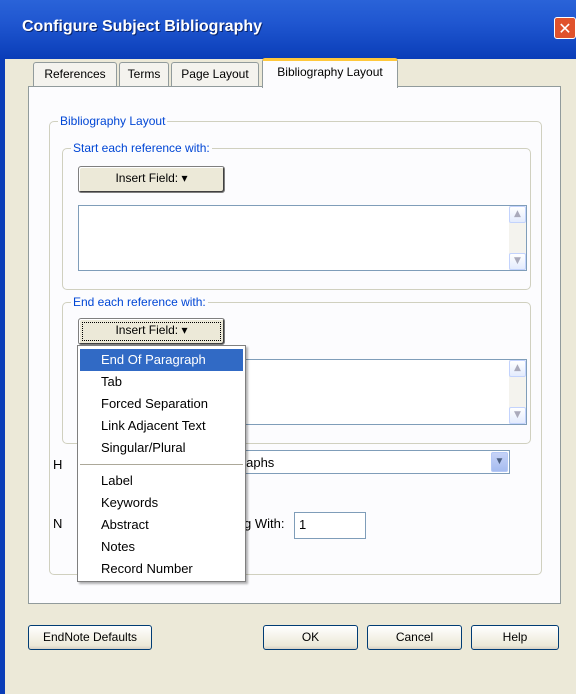 This screenshot has height=694, width=576. Describe the element at coordinates (58, 523) in the screenshot. I see `numbering-label: N` at that location.